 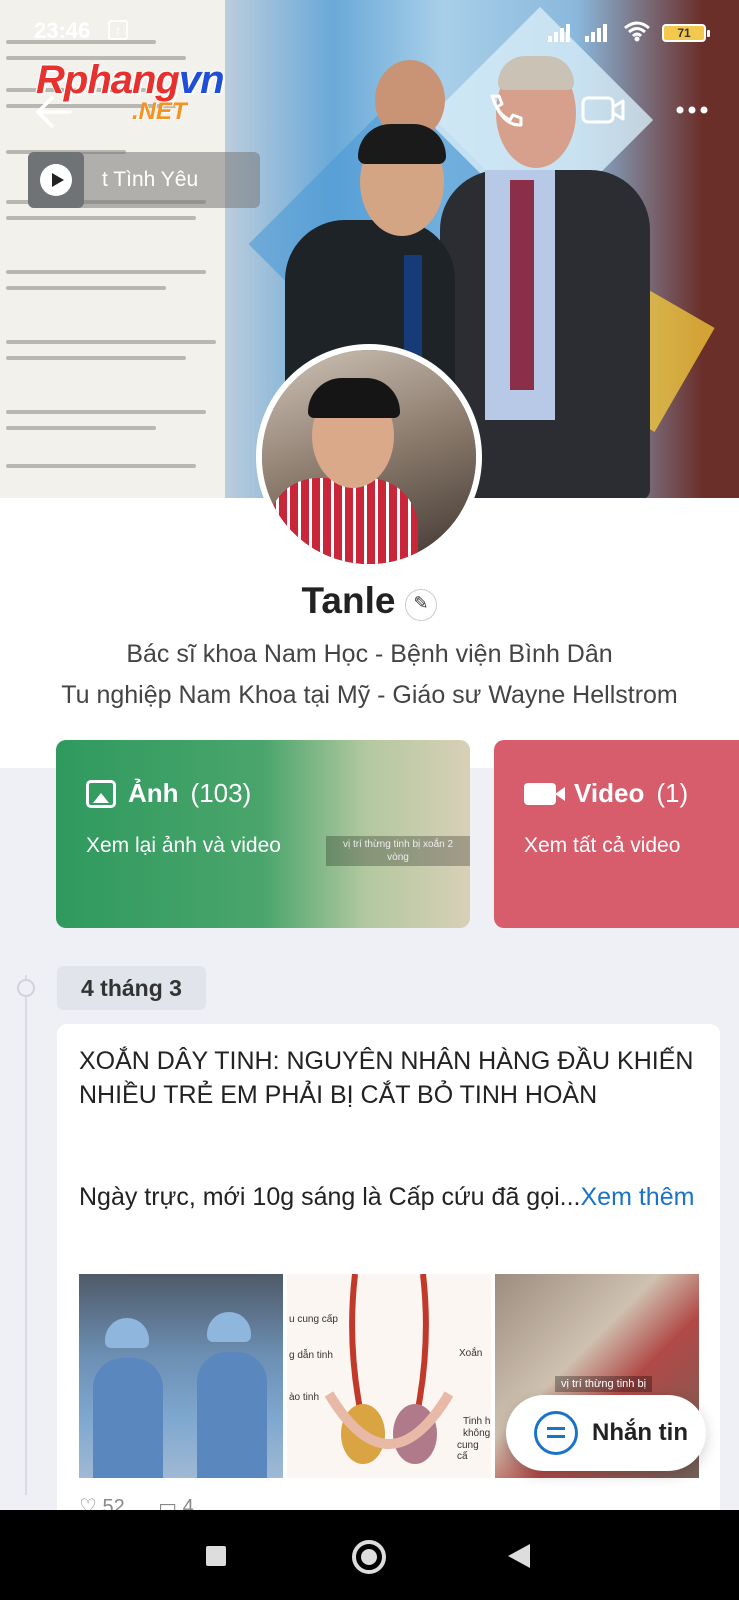 What do you see at coordinates (544, 793) in the screenshot?
I see `video-icon` at bounding box center [544, 793].